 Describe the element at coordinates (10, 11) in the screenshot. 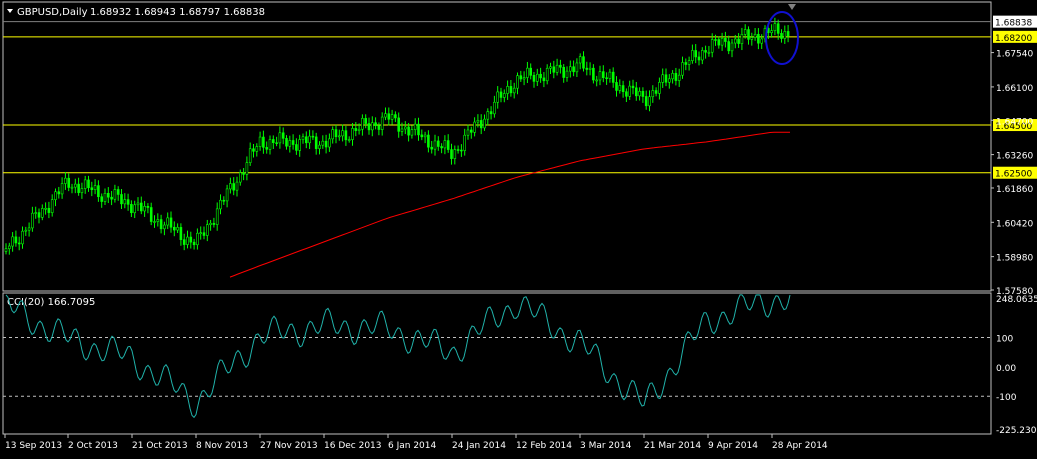

I see `dropdown-triangle-icon` at that location.